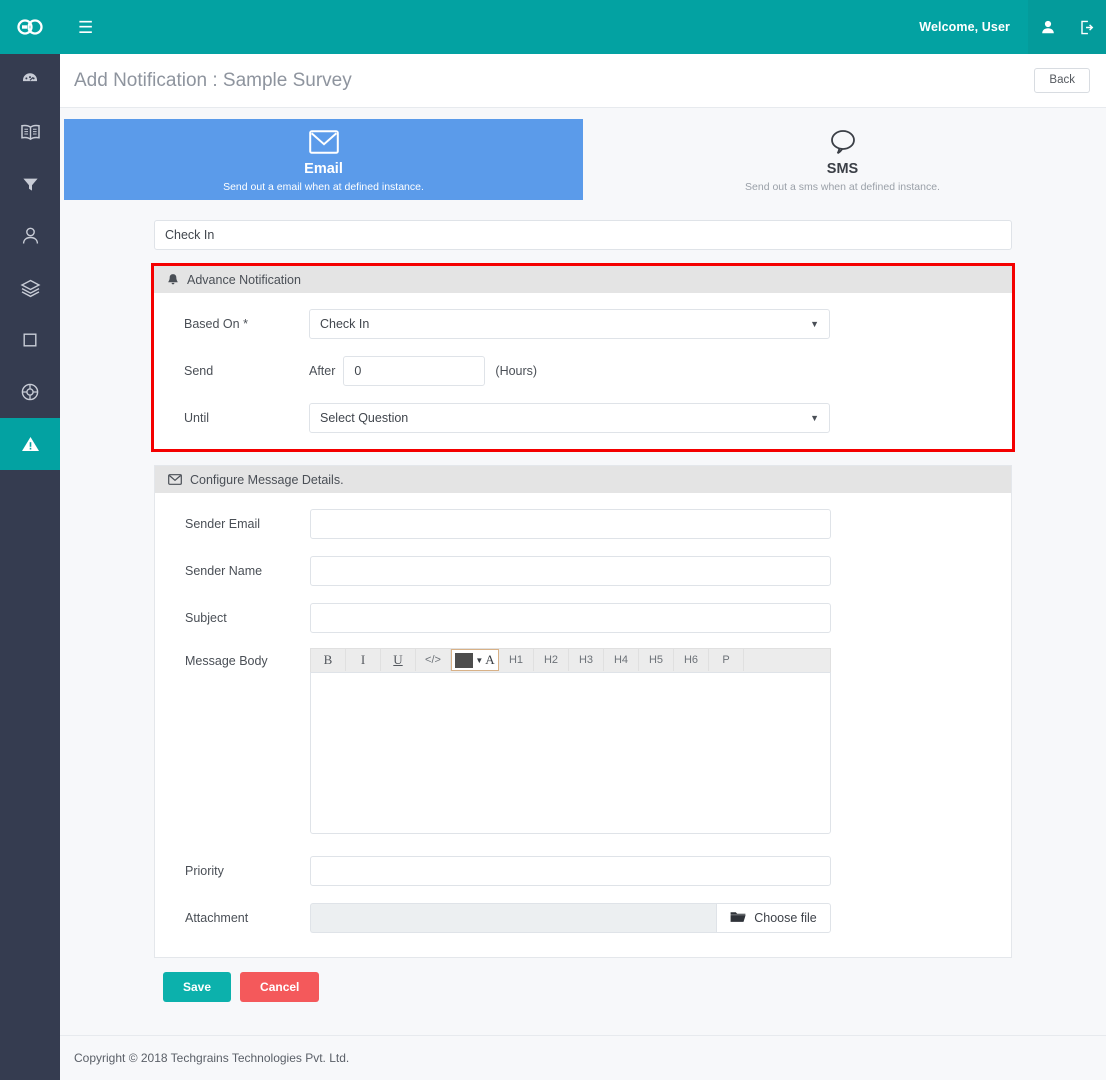 Image resolution: width=1106 pixels, height=1080 pixels. I want to click on advance-notification-header-label: Advance Notification, so click(244, 279).